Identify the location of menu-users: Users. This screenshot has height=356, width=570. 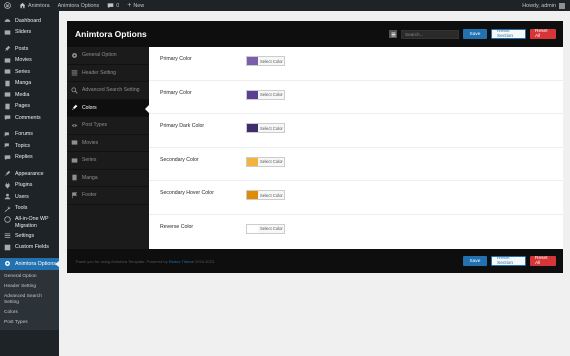
(29, 197).